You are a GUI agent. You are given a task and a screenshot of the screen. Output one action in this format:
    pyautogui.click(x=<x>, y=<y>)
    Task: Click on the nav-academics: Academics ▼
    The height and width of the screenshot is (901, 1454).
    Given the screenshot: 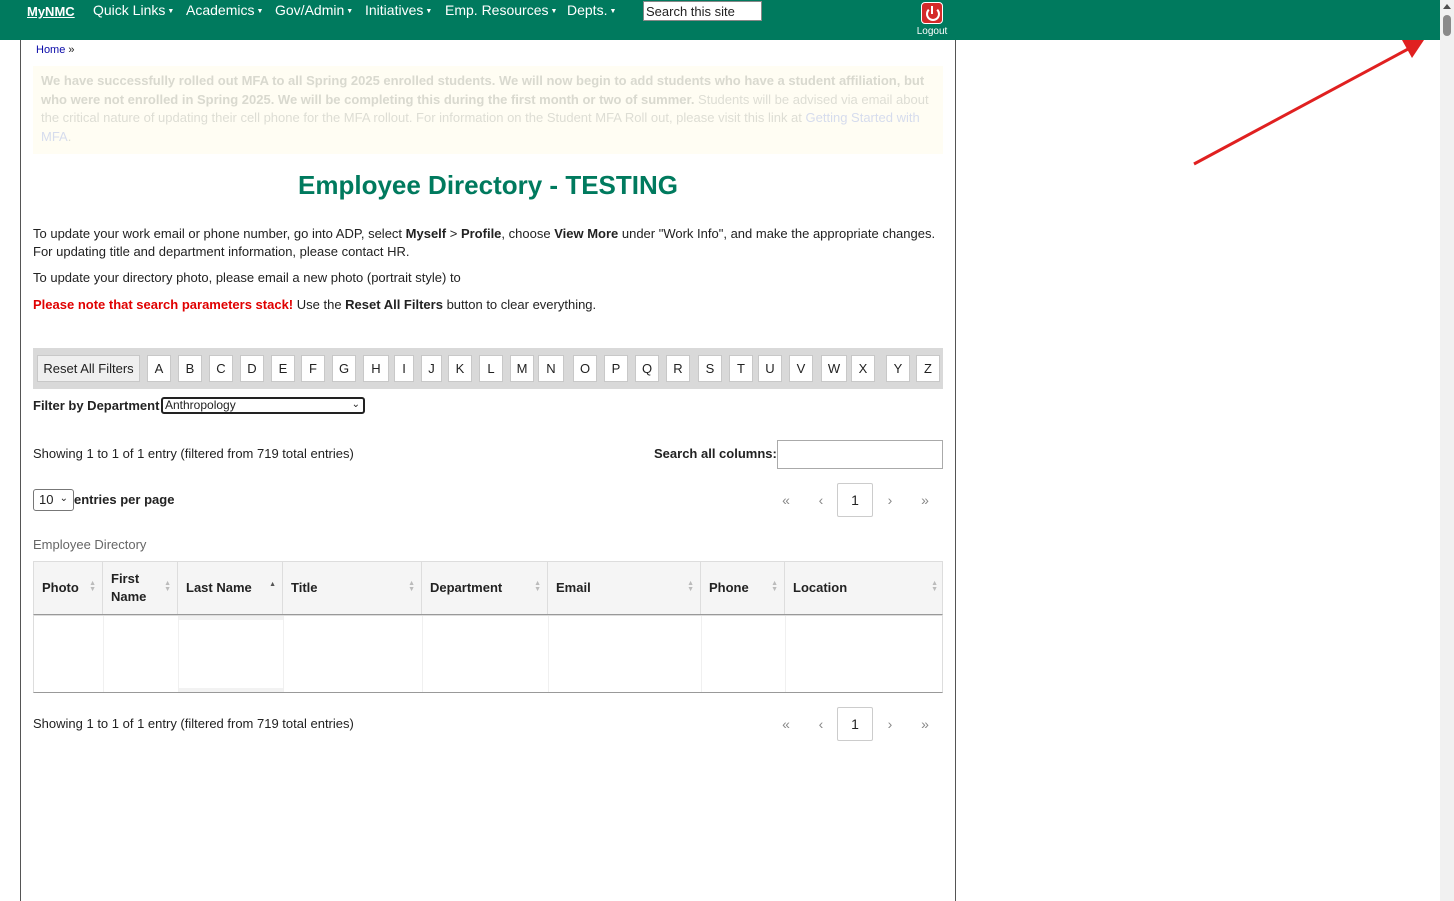 What is the action you would take?
    pyautogui.click(x=224, y=10)
    